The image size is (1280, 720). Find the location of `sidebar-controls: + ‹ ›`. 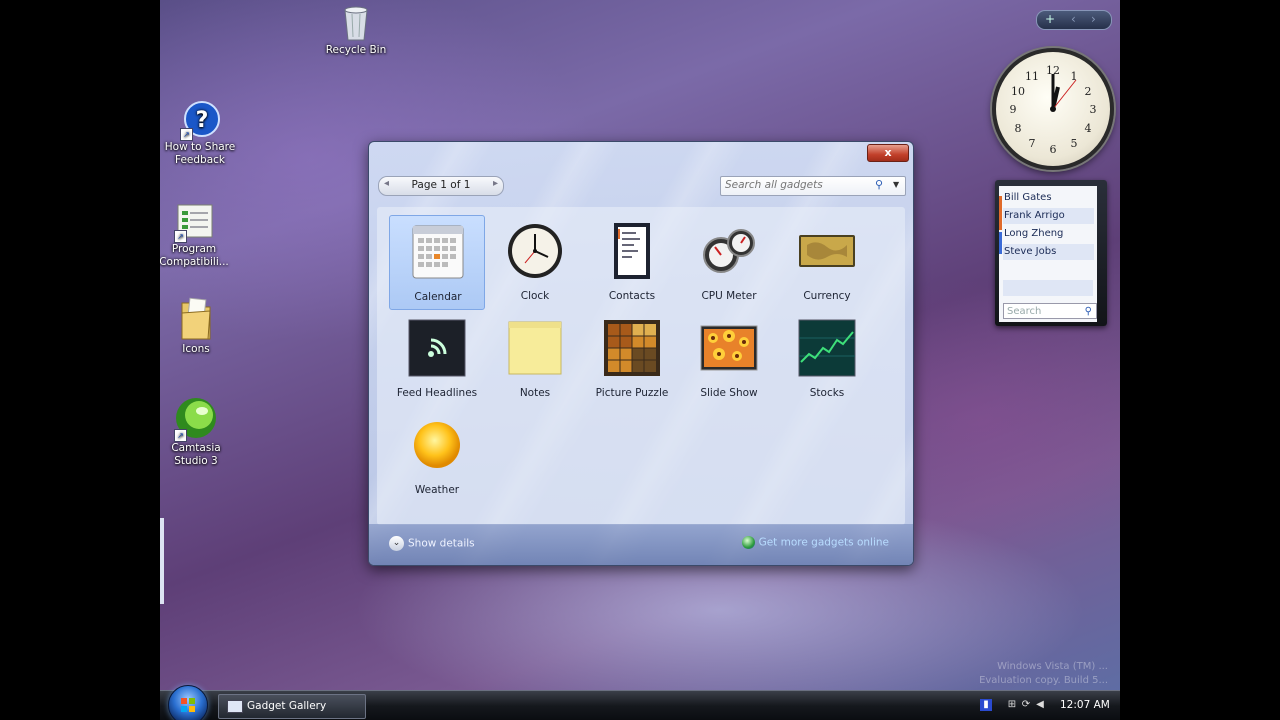

sidebar-controls: + ‹ › is located at coordinates (1074, 20).